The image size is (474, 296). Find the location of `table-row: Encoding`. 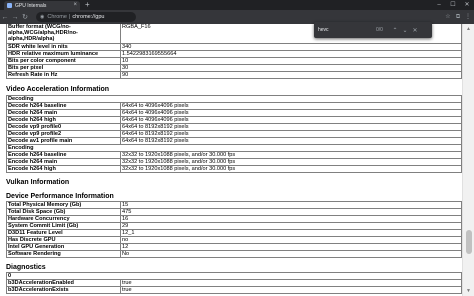

table-row: Encoding is located at coordinates (234, 148).